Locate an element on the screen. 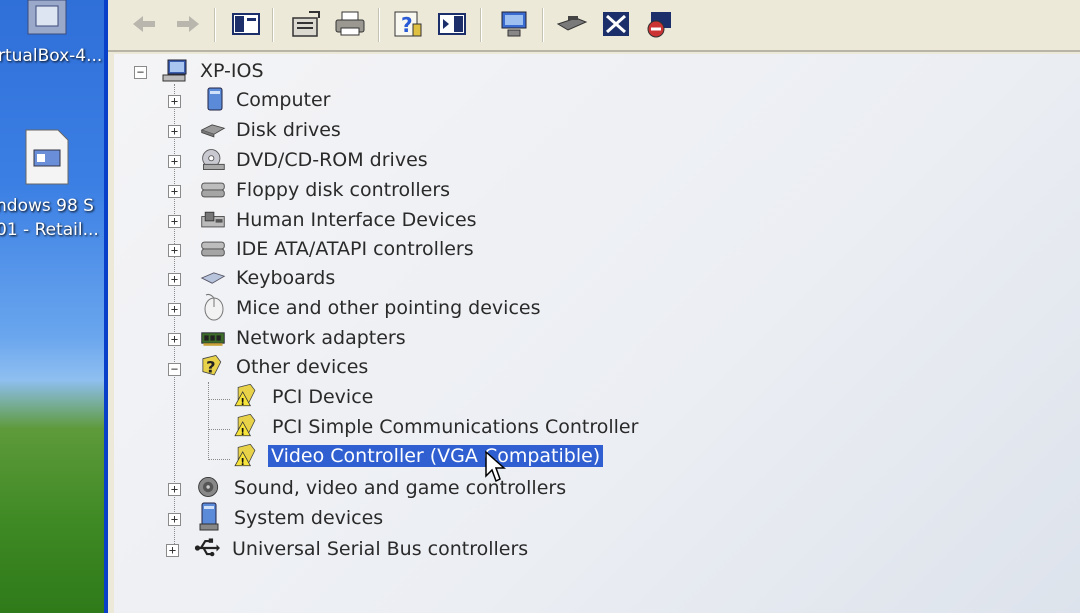  scan-hardware-button is located at coordinates (514, 24).